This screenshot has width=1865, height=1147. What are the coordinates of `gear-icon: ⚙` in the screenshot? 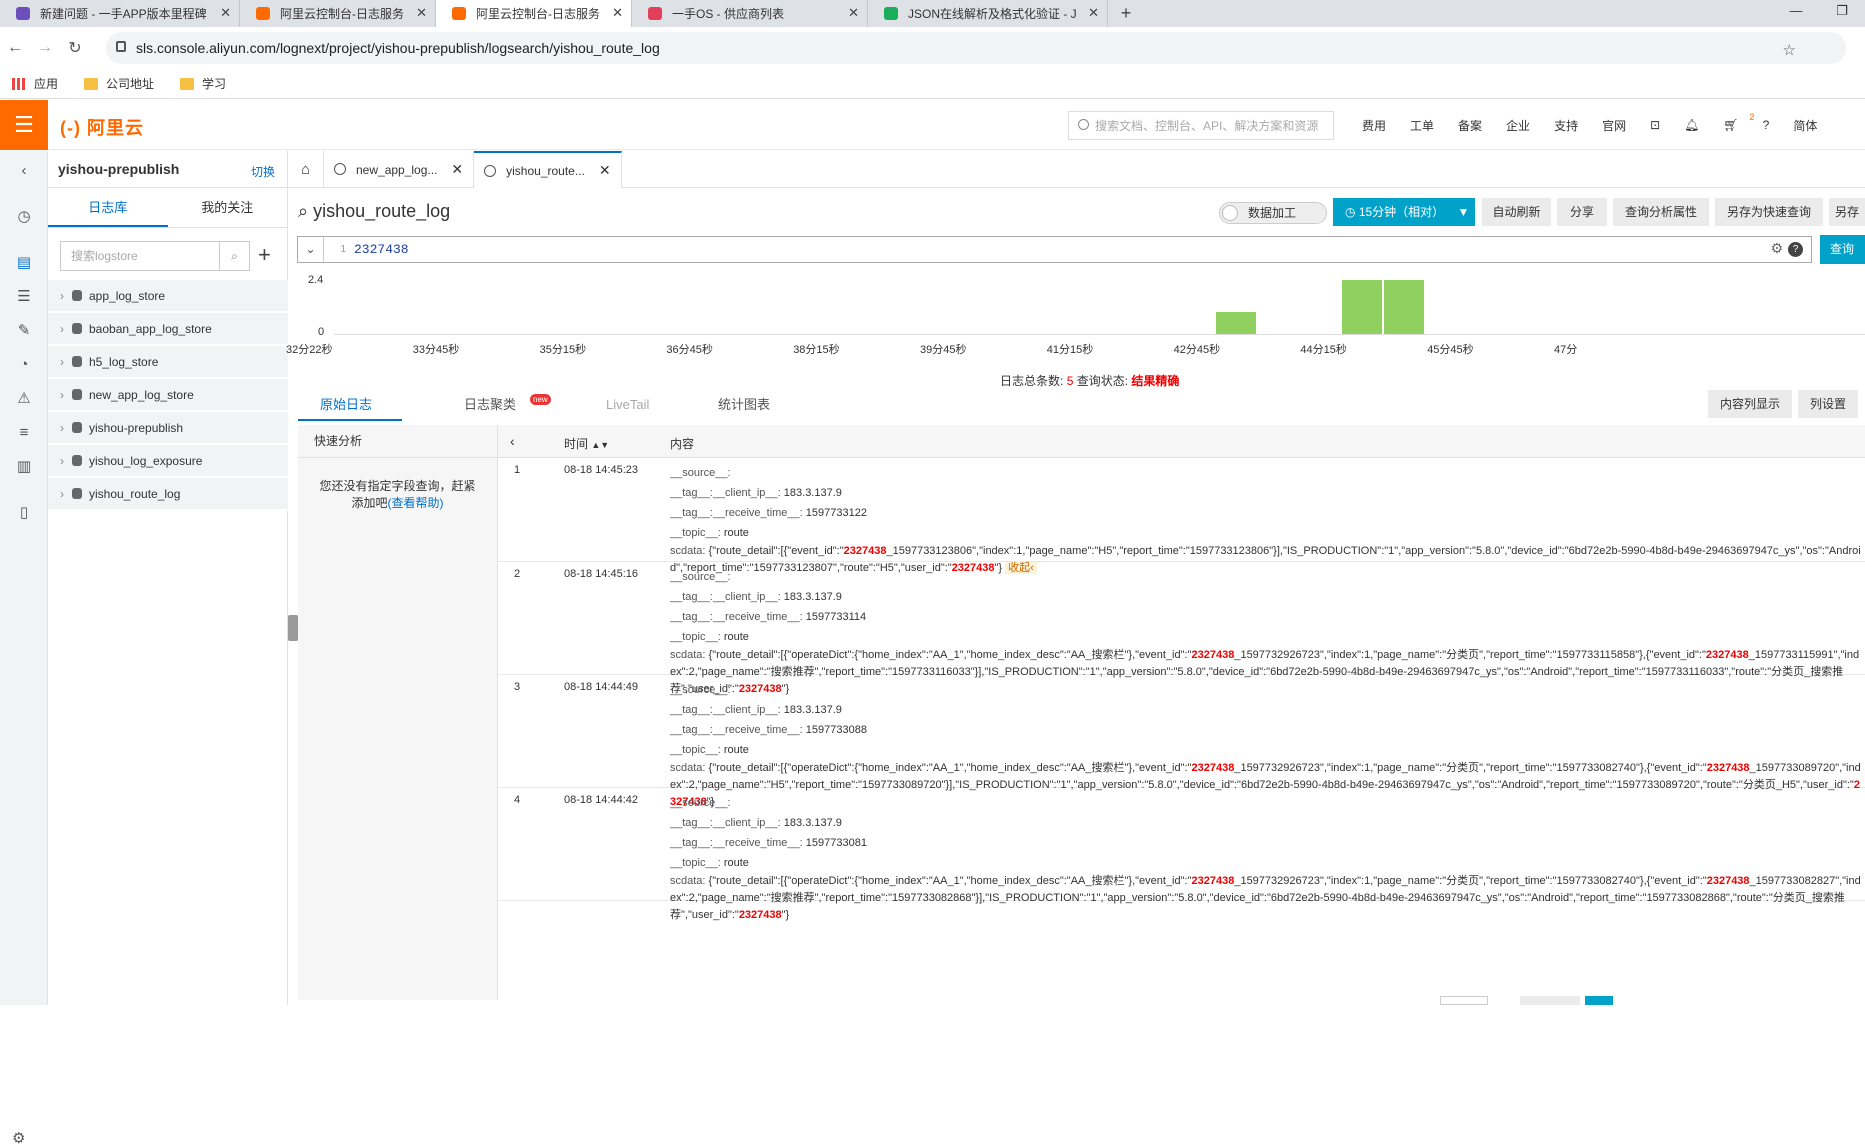 It's located at (18, 1138).